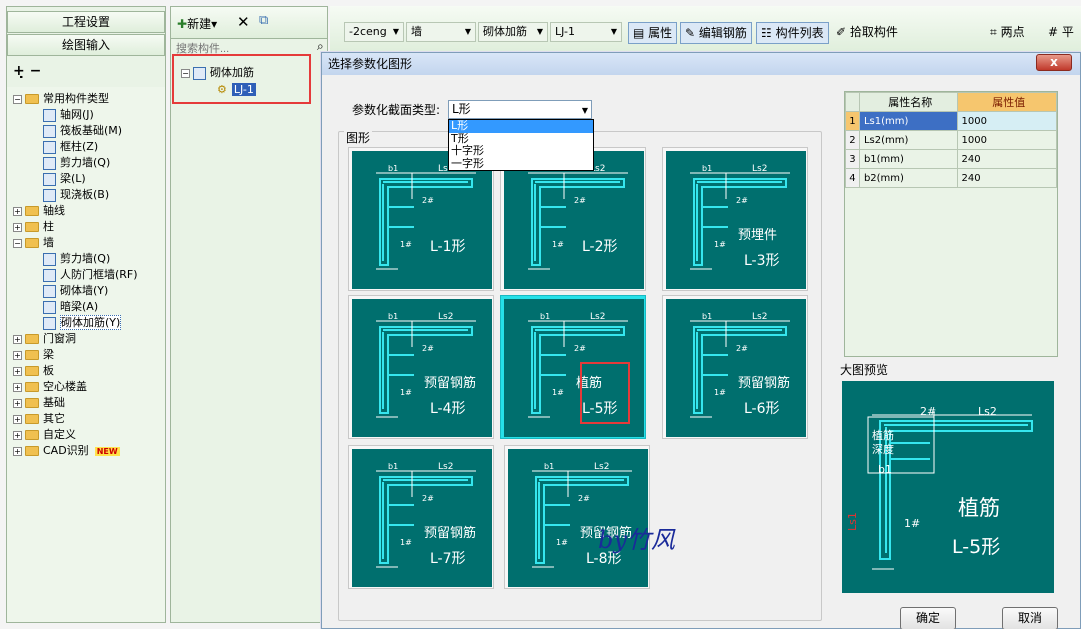 The width and height of the screenshot is (1081, 629). What do you see at coordinates (243, 22) in the screenshot?
I see `delete-icon: ✕` at bounding box center [243, 22].